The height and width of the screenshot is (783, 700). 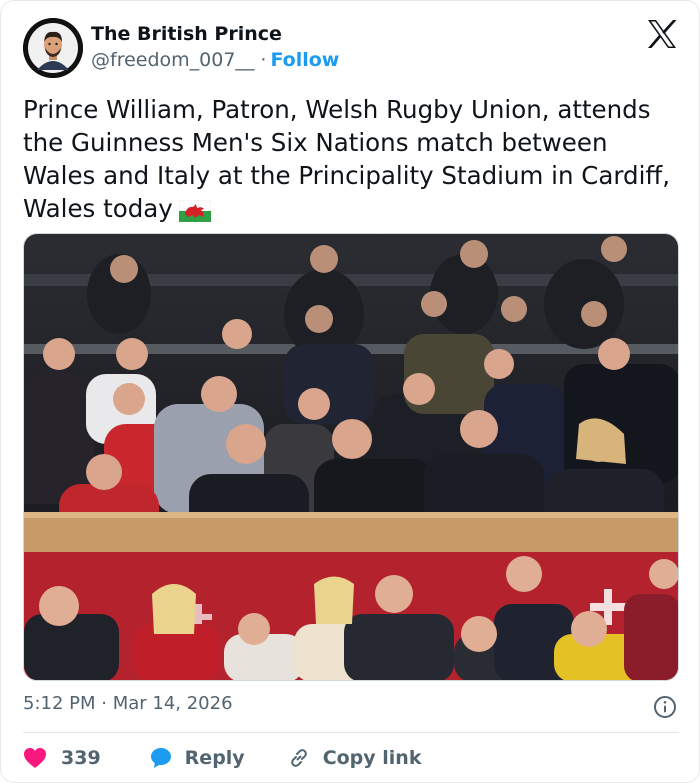 I want to click on reply-button: Reply, so click(x=191, y=758).